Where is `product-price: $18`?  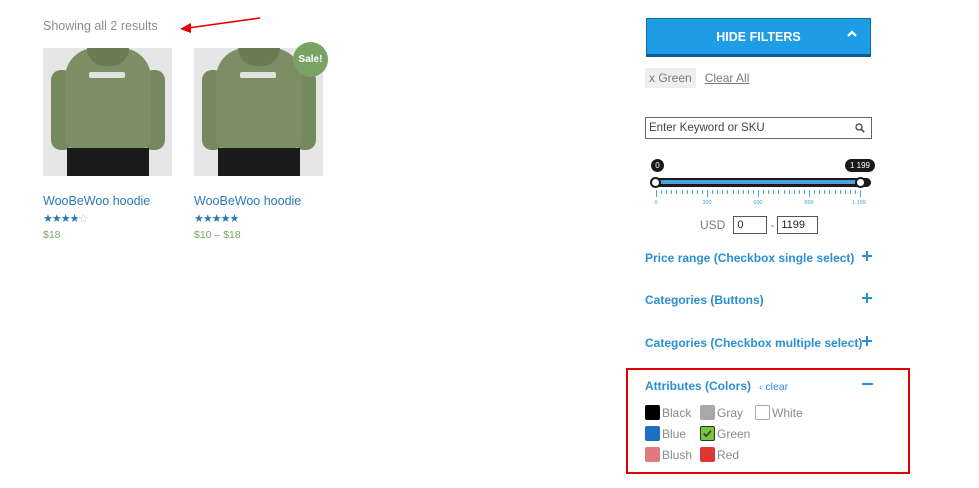 product-price: $18 is located at coordinates (52, 235).